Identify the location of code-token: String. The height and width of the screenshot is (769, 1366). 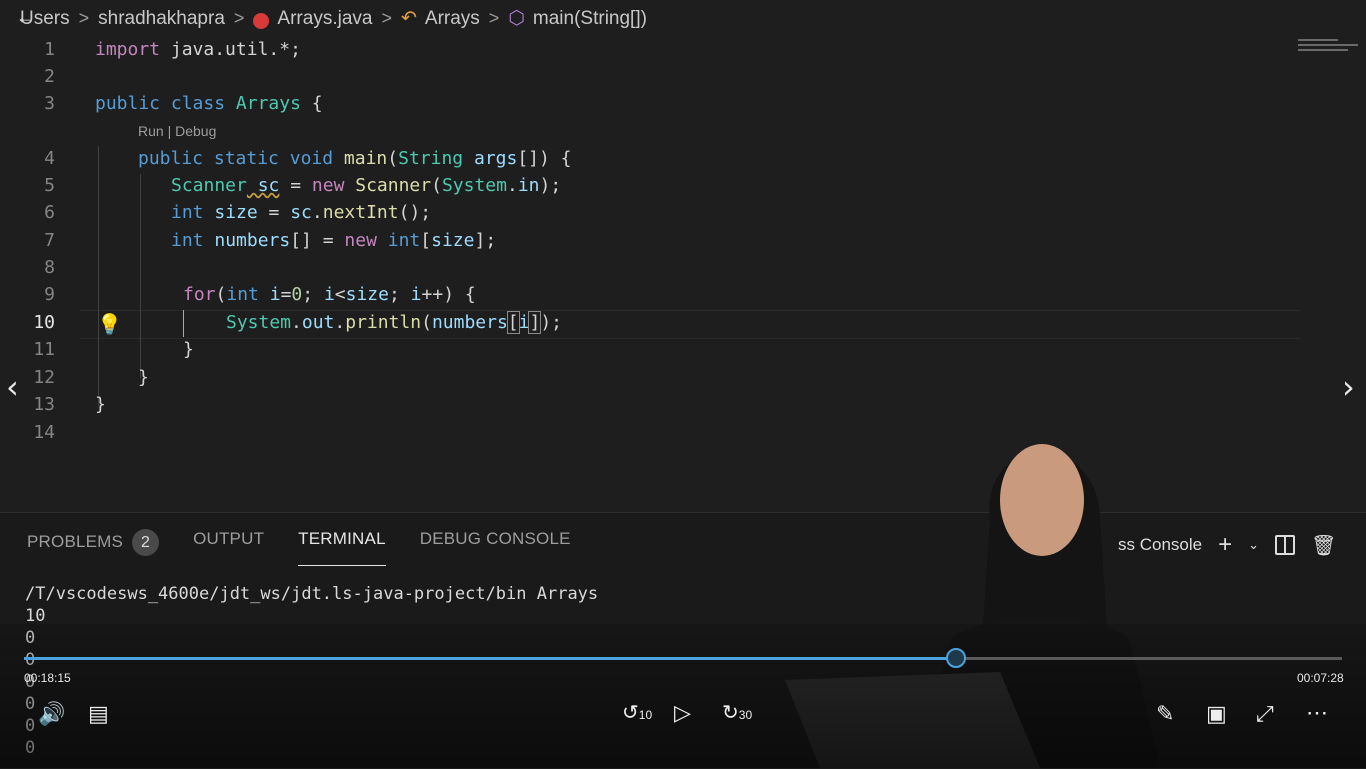
(431, 158).